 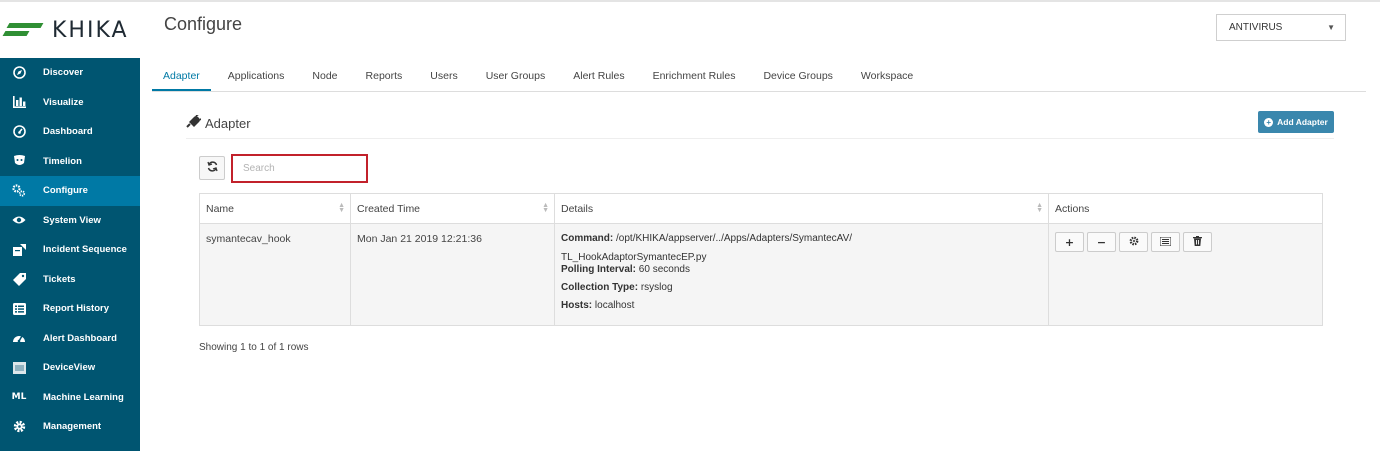 What do you see at coordinates (1269, 122) in the screenshot?
I see `plus-circle-icon: +` at bounding box center [1269, 122].